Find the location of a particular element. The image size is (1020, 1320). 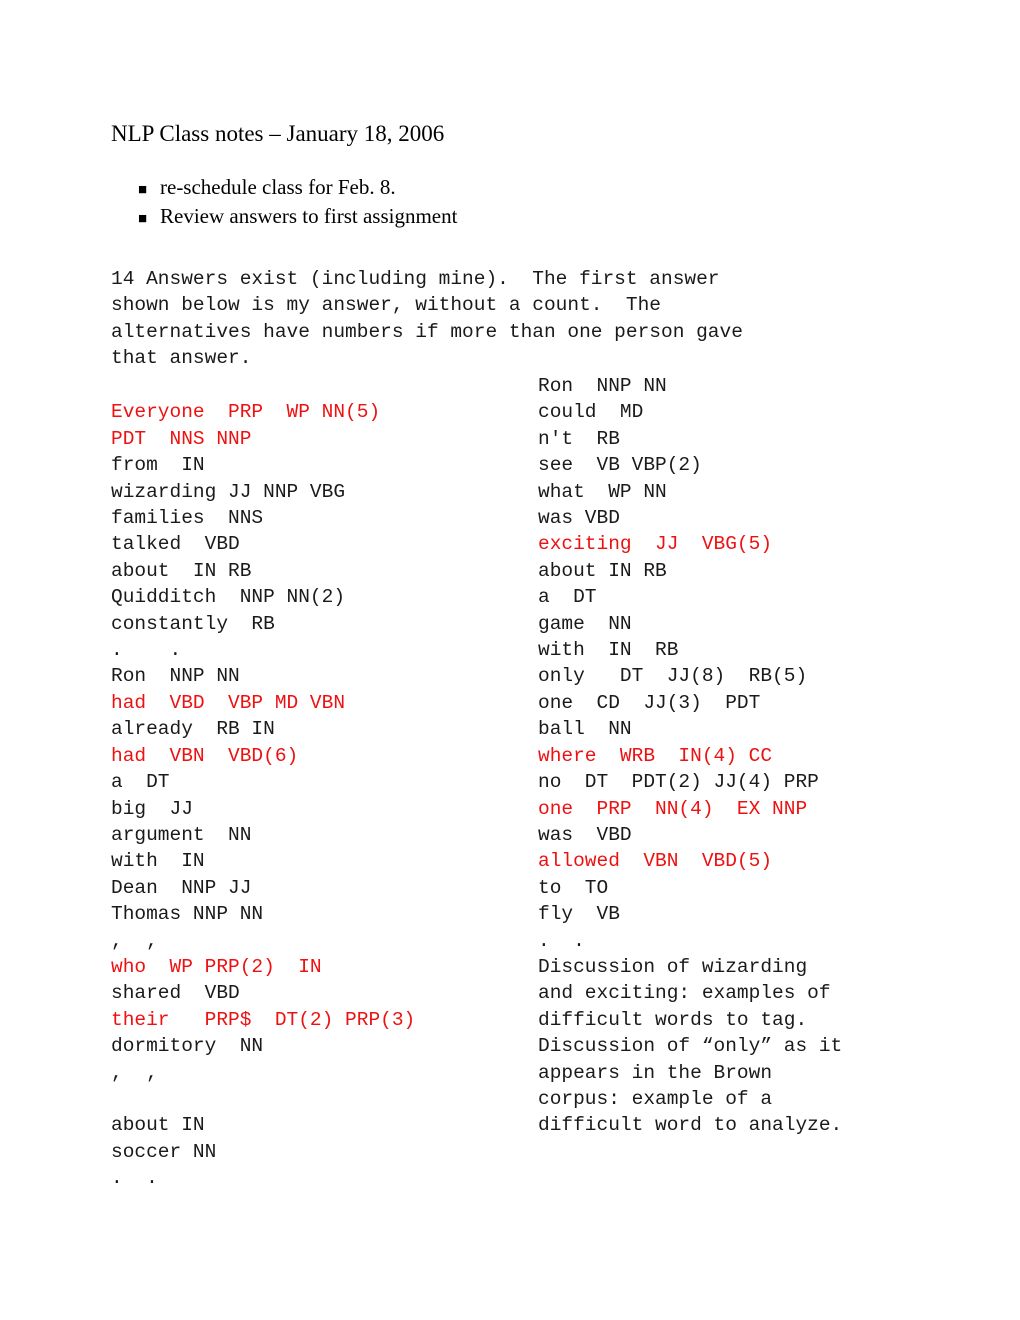

annotation-line: had VBN VBD(6) is located at coordinates (205, 755).